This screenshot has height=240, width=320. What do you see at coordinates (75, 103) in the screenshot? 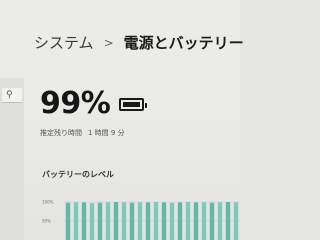
I see `battery-percentage: 99%` at bounding box center [75, 103].